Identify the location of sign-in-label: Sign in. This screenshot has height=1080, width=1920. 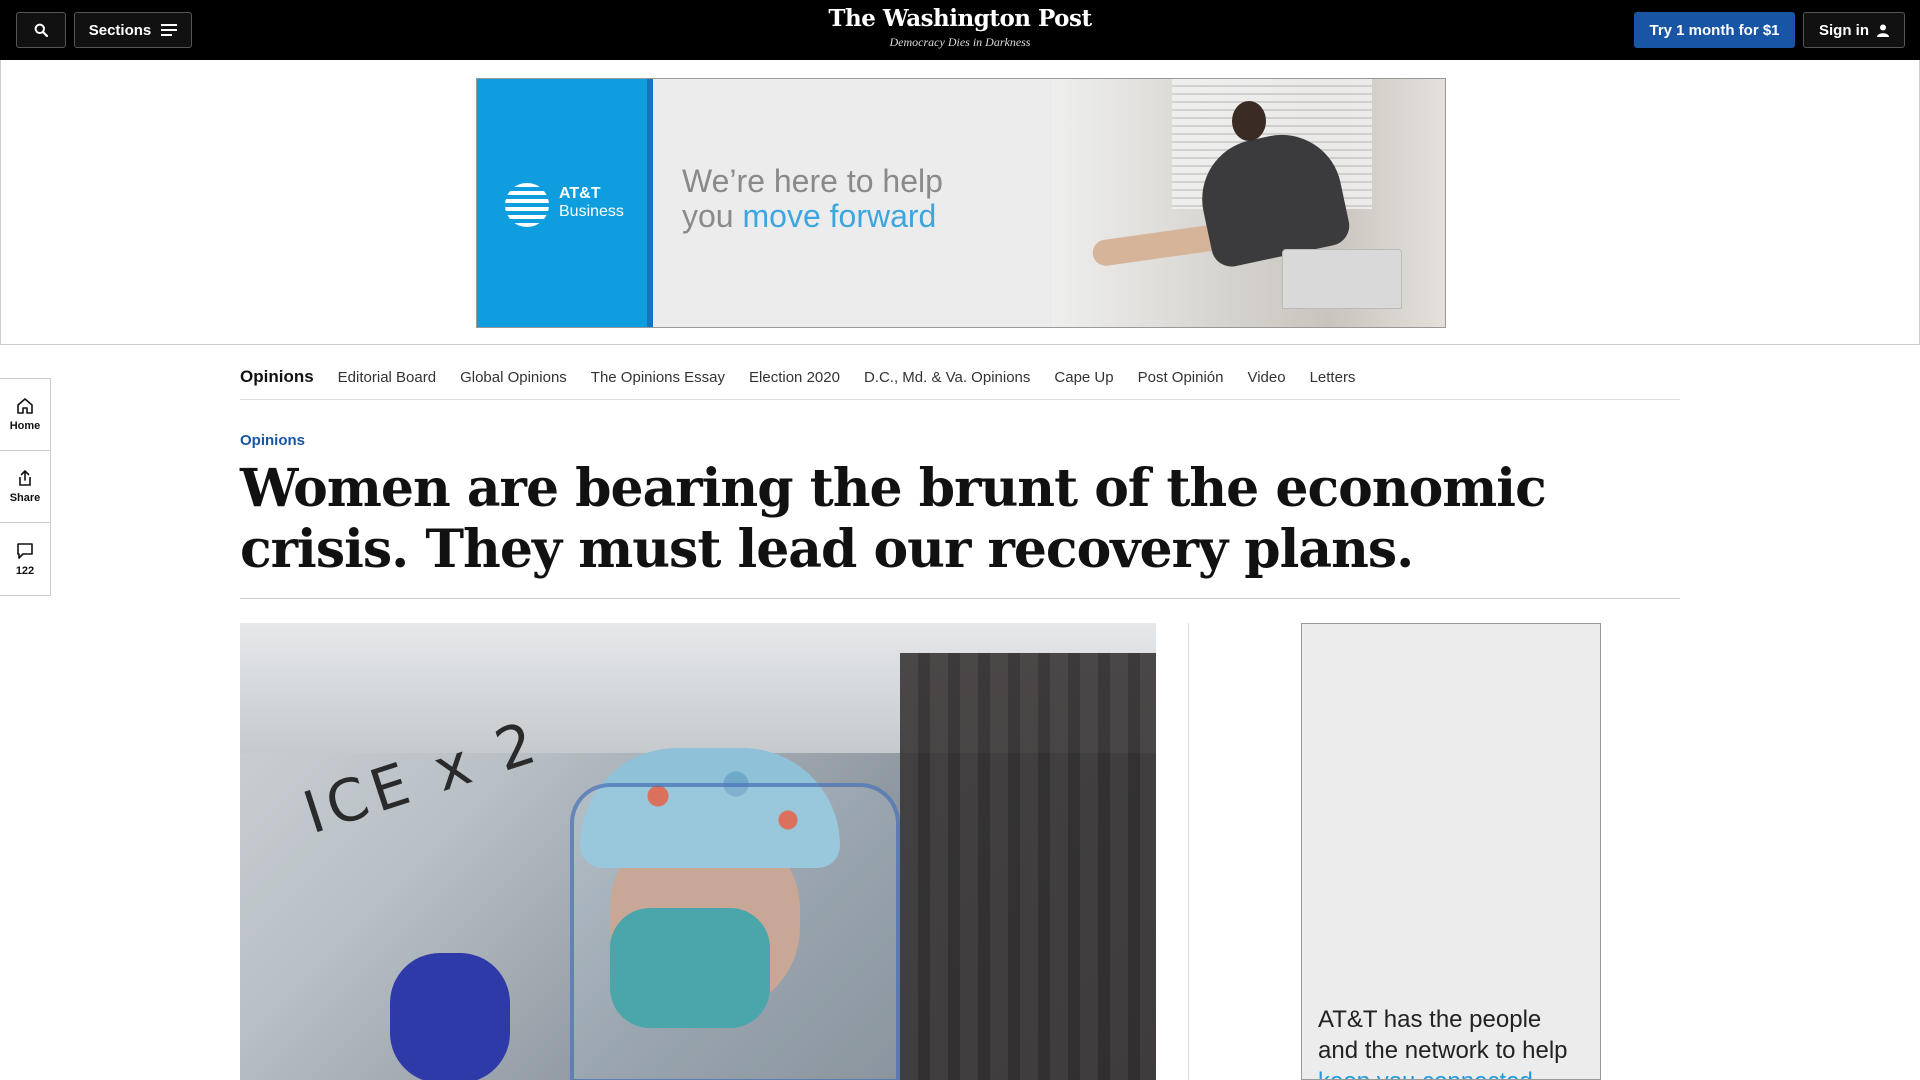
(1844, 30).